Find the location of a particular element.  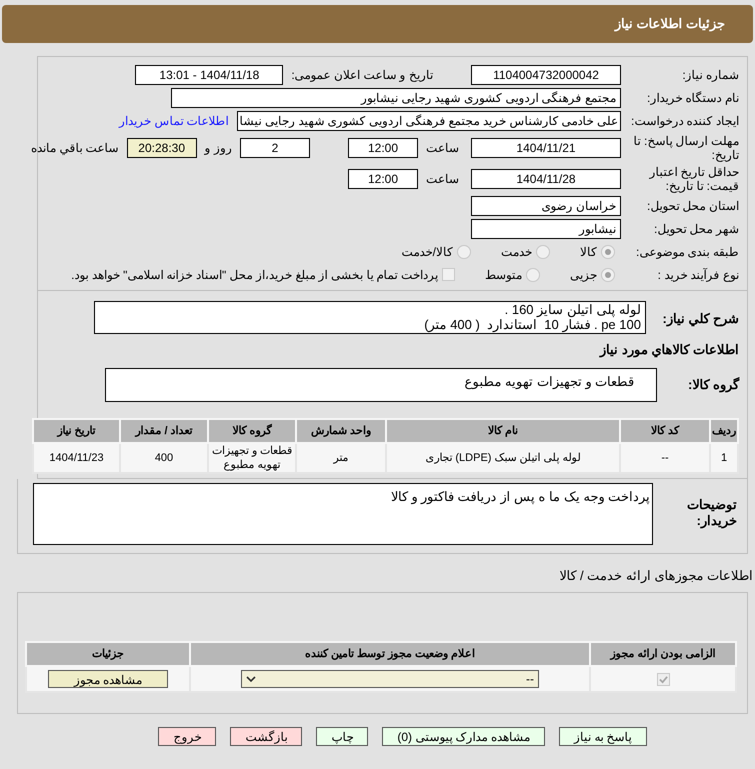

action-button: خروج is located at coordinates (187, 736).